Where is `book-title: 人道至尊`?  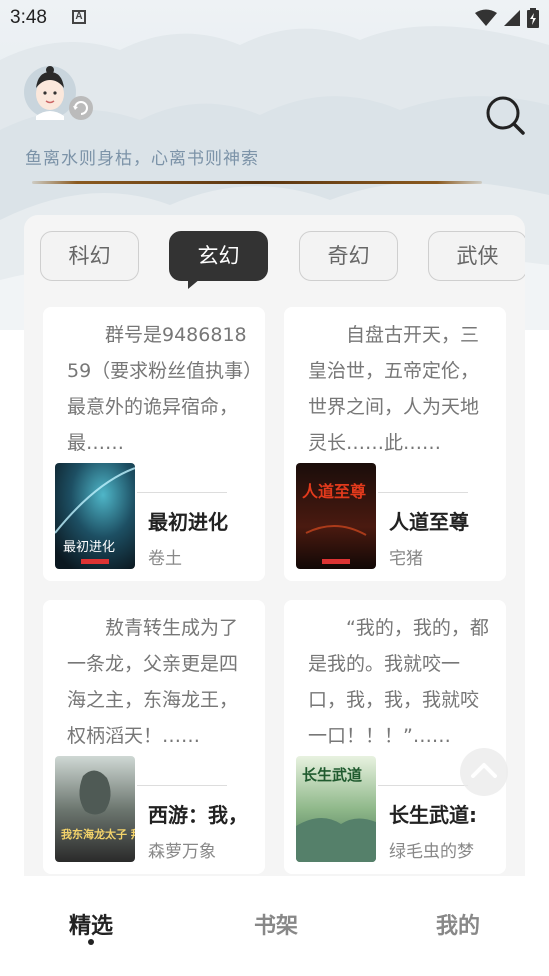 book-title: 人道至尊 is located at coordinates (429, 522).